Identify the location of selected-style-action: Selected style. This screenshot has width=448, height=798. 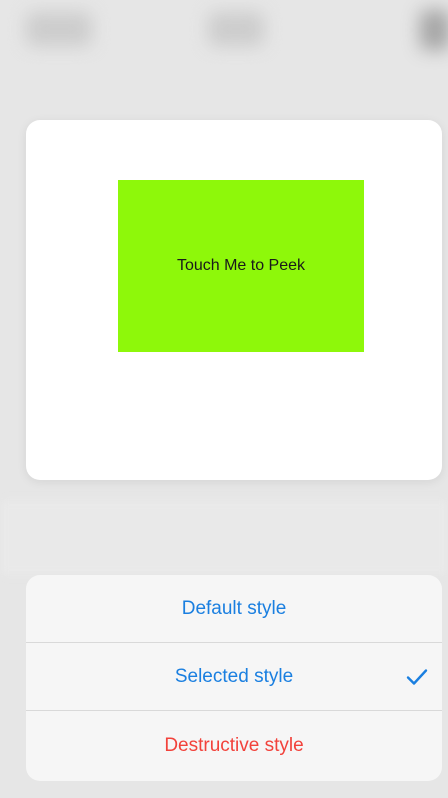
(234, 677).